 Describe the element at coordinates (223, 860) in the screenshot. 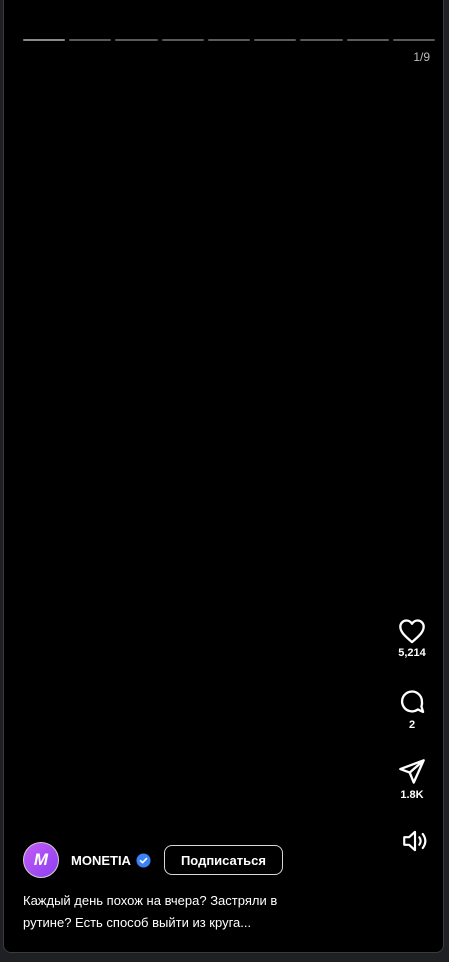

I see `follow-button: Подписаться` at that location.